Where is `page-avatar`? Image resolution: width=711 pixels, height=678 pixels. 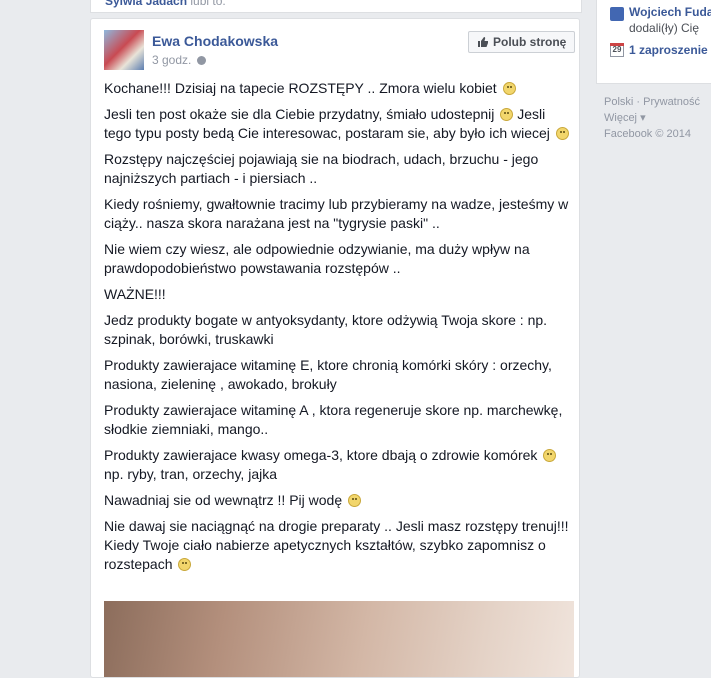
page-avatar is located at coordinates (124, 50).